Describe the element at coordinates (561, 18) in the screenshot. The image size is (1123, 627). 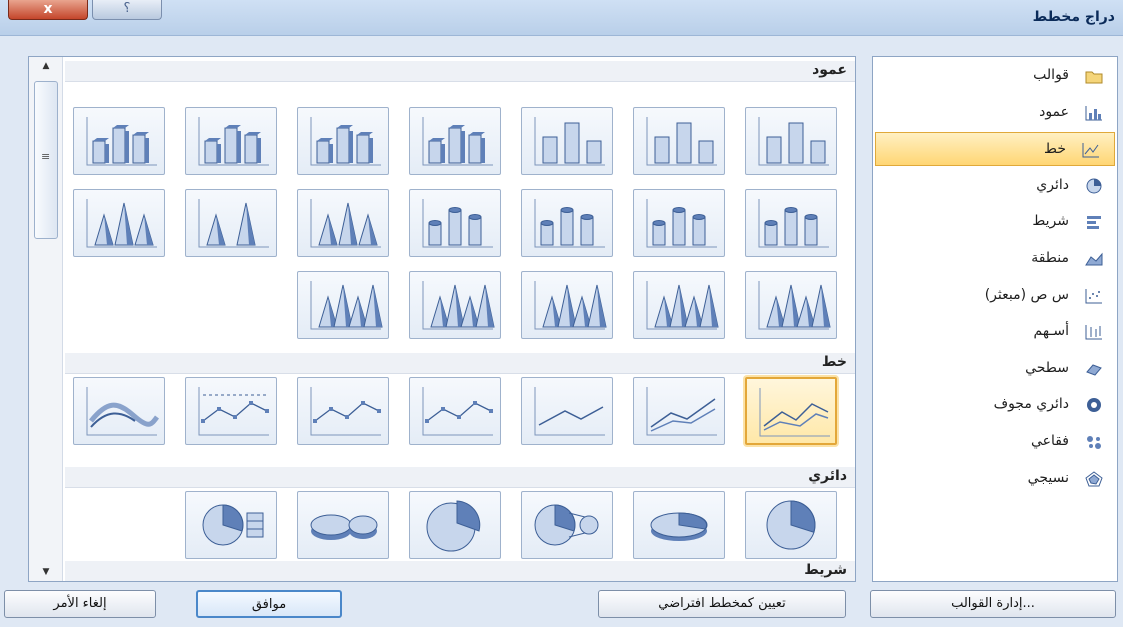
I see `title-bar: x ؟ دراج مخطط` at that location.